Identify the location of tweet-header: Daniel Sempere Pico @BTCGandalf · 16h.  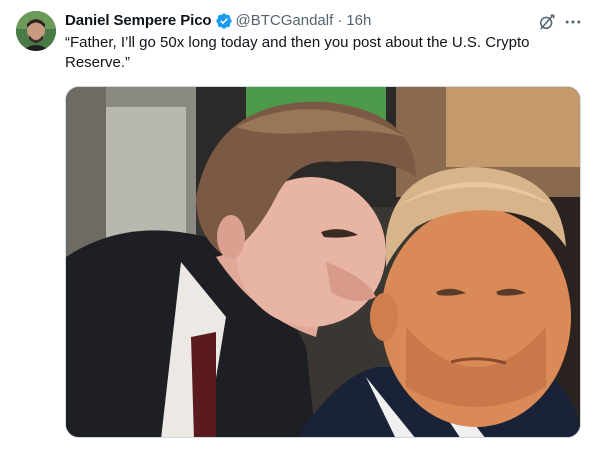
(218, 21).